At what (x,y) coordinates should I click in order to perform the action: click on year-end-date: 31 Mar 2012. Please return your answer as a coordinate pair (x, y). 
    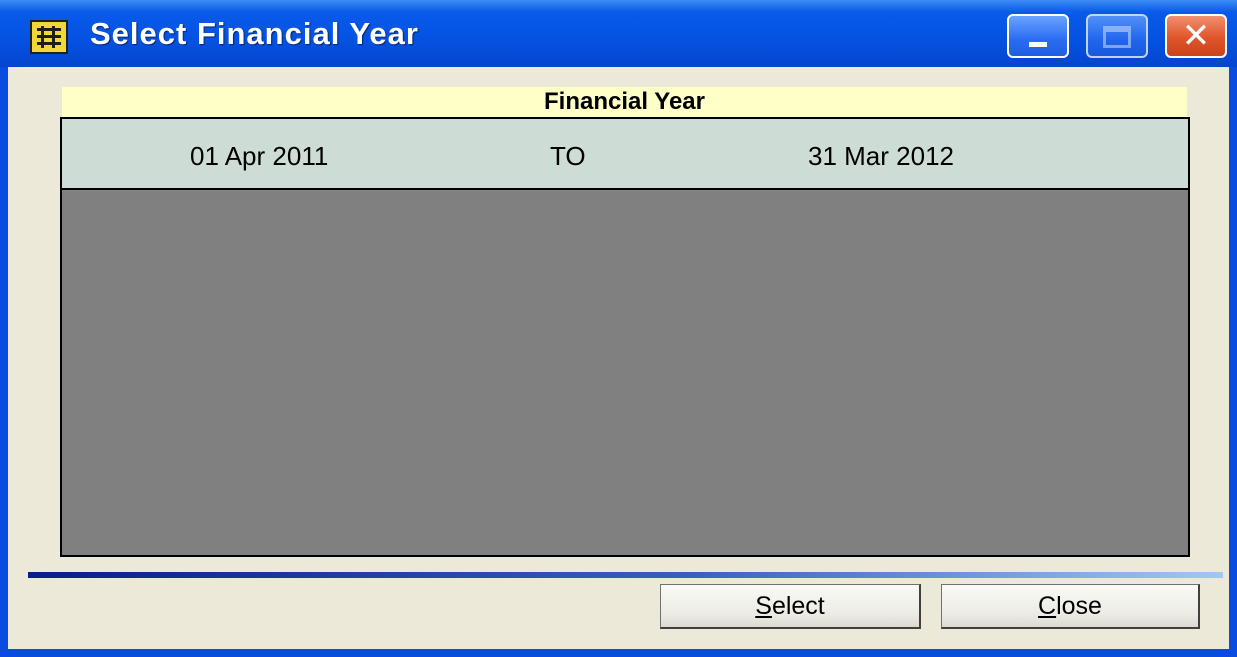
    Looking at the image, I should click on (881, 156).